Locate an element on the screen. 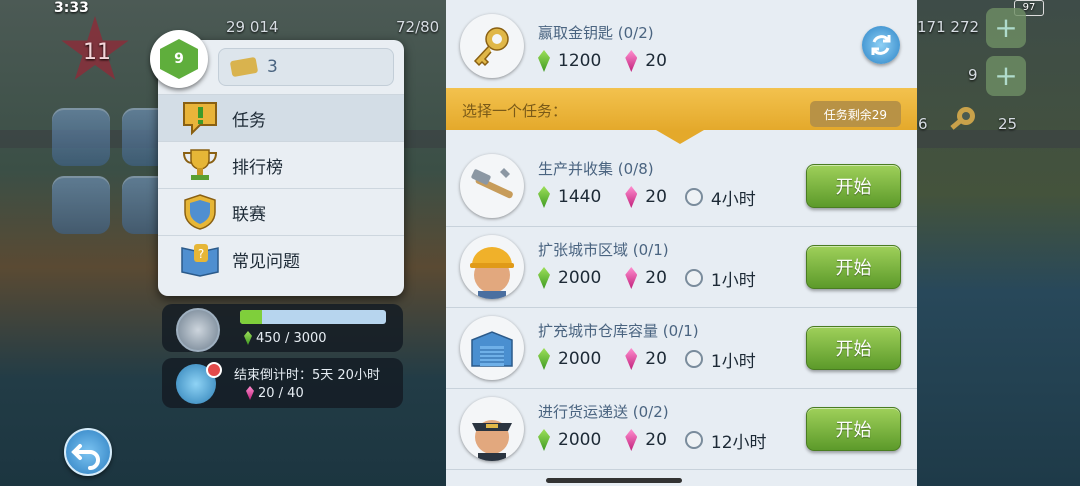 The width and height of the screenshot is (1080, 486). menu-item-league: 联赛 is located at coordinates (281, 211).